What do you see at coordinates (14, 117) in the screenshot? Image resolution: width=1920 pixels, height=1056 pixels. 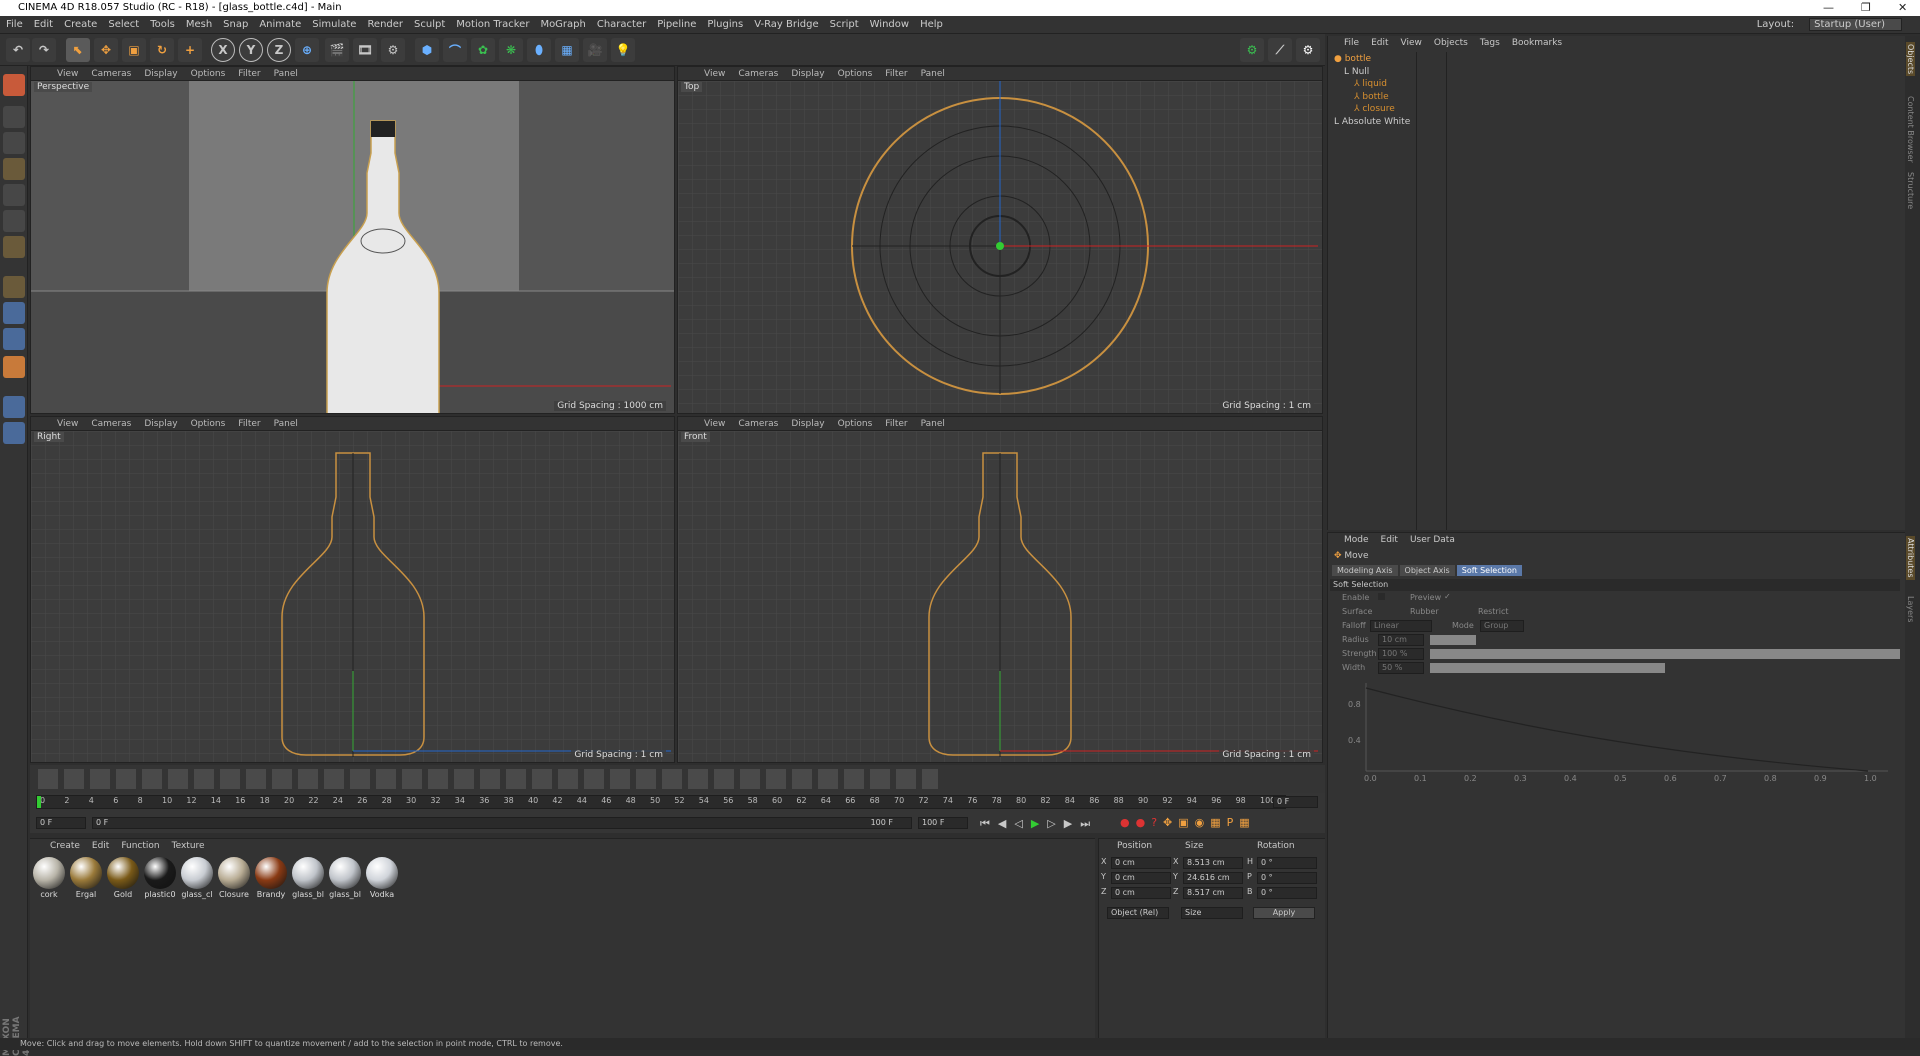 I see `model-mode-icon` at bounding box center [14, 117].